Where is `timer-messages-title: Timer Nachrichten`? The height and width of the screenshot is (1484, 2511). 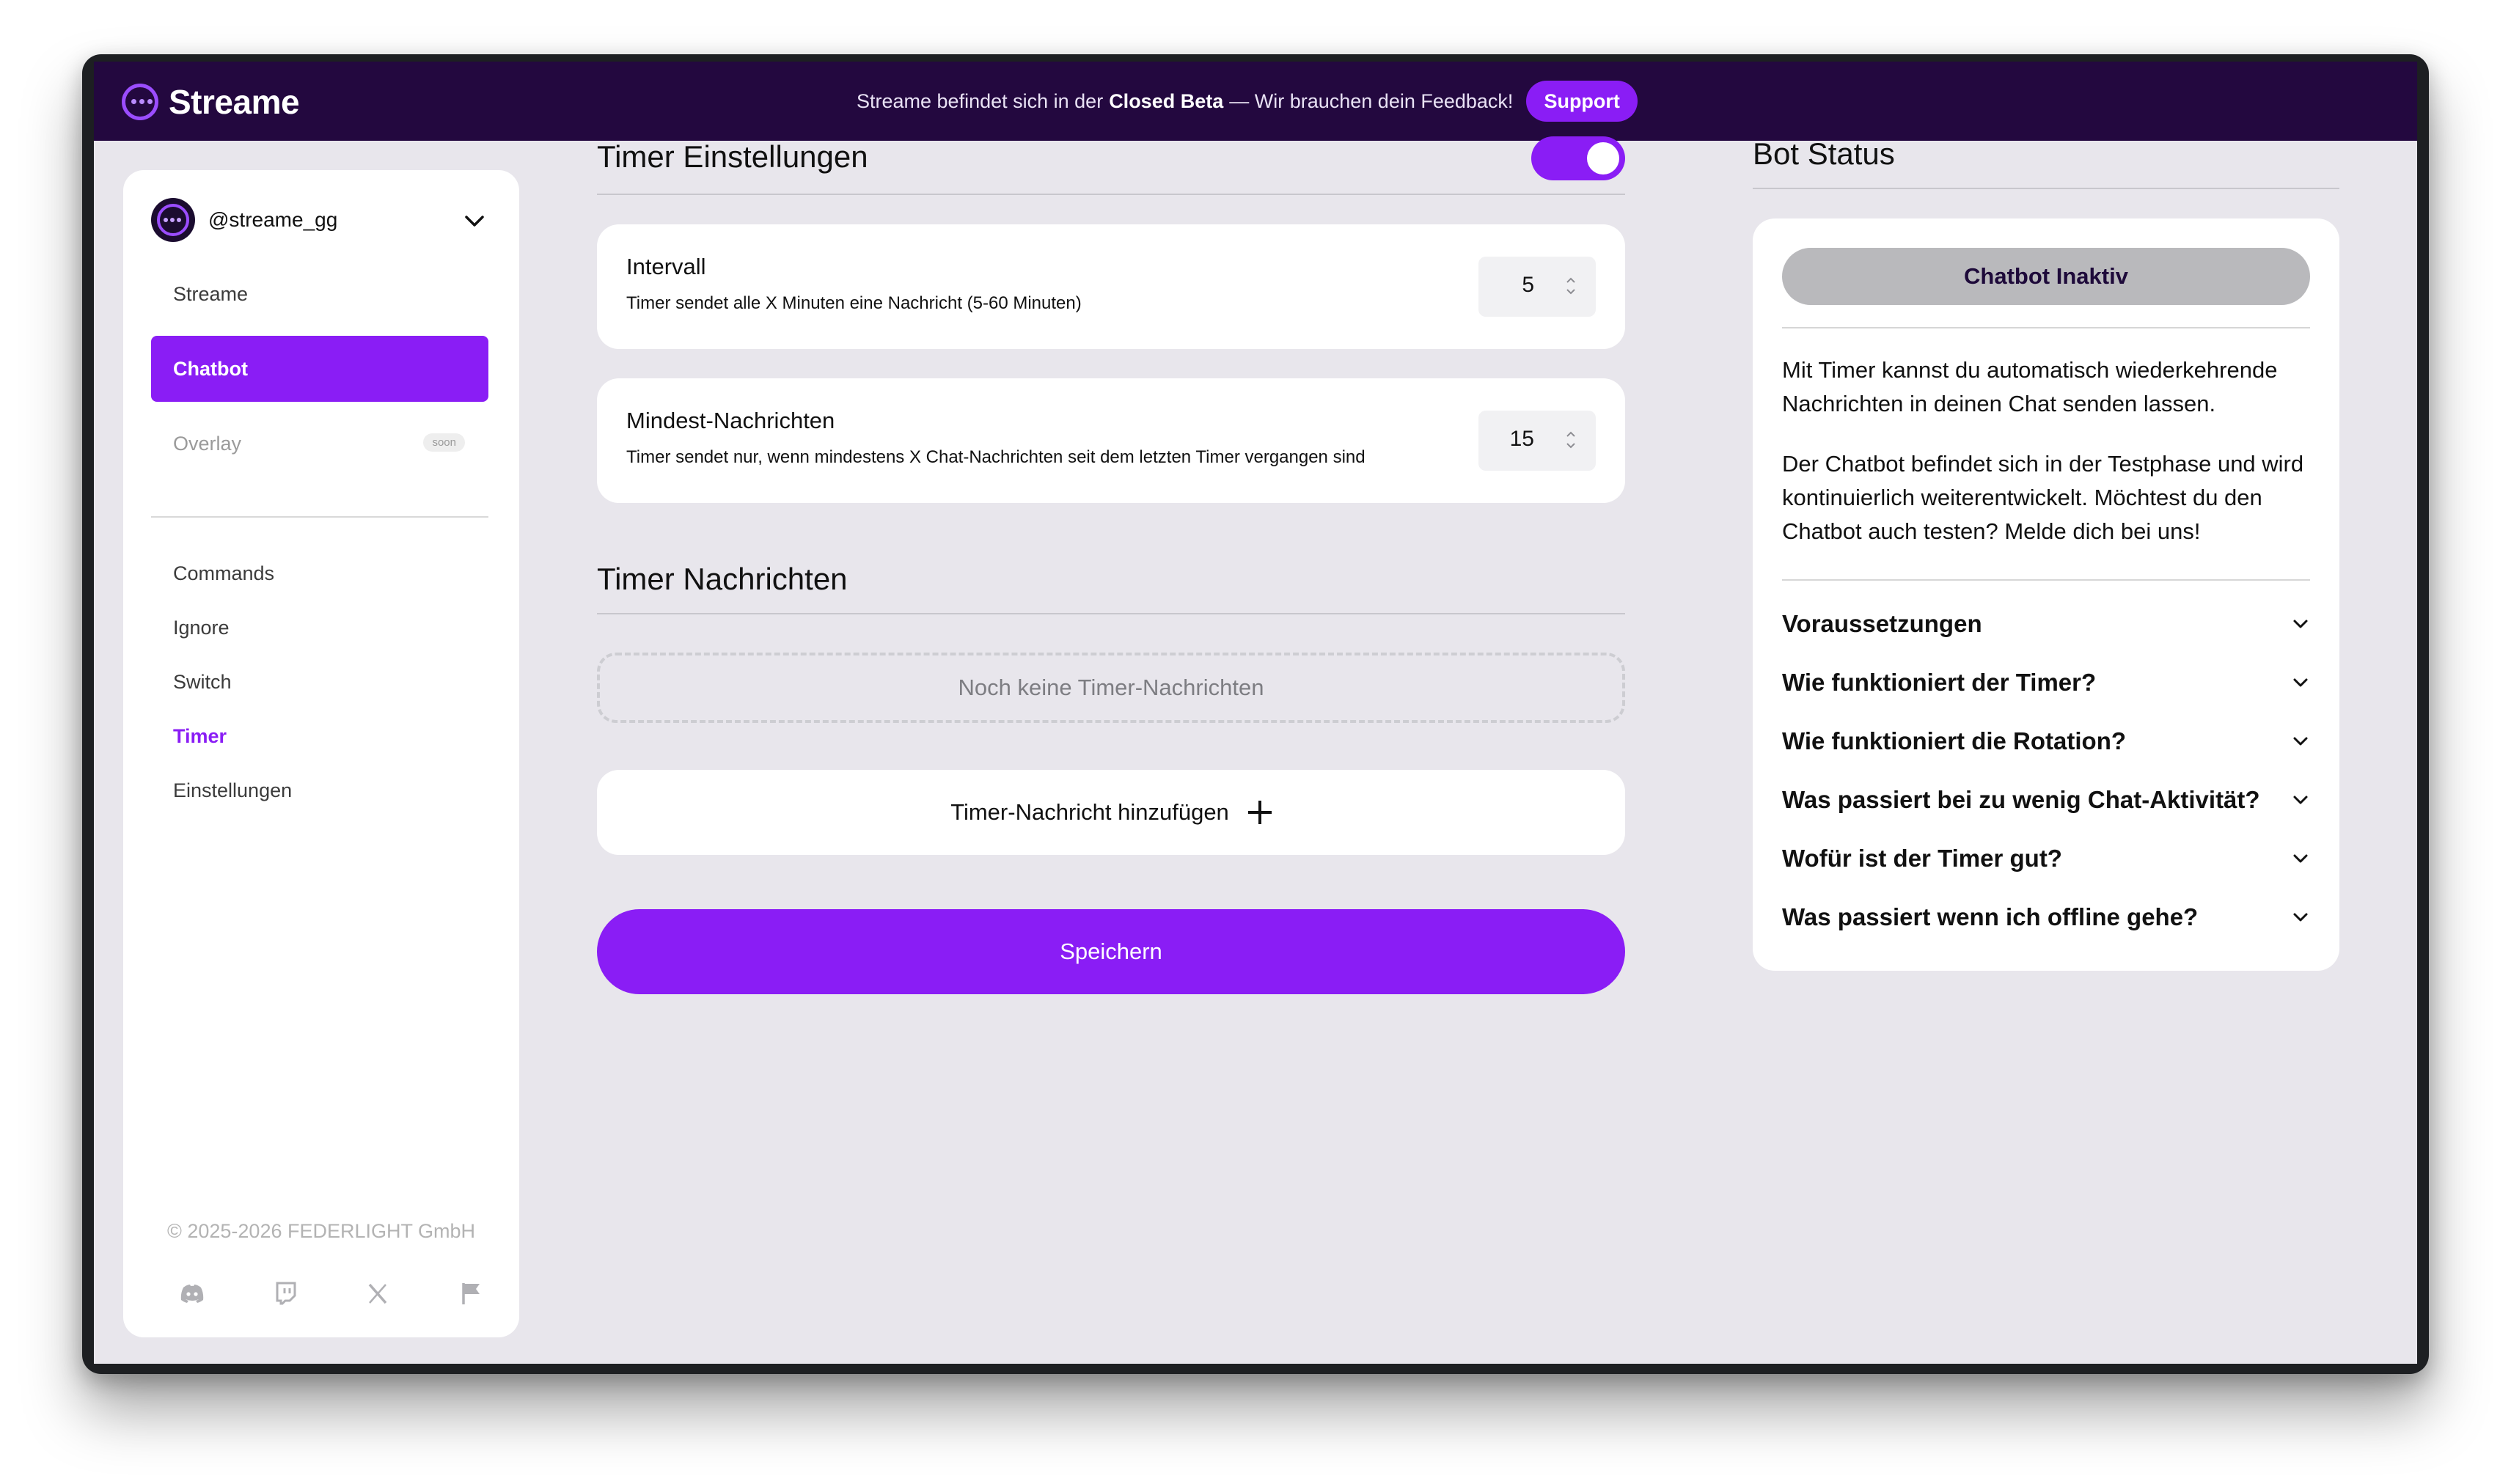
timer-messages-title: Timer Nachrichten is located at coordinates (722, 579).